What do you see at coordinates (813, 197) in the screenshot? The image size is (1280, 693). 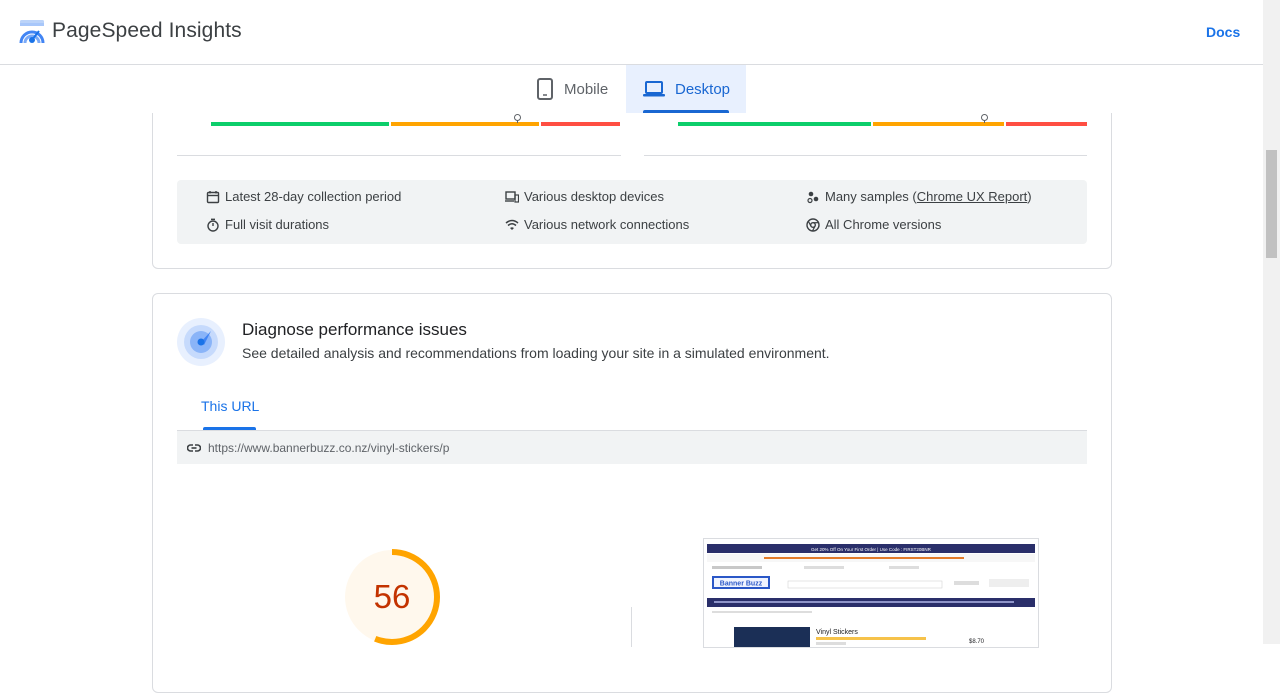 I see `people-icon` at bounding box center [813, 197].